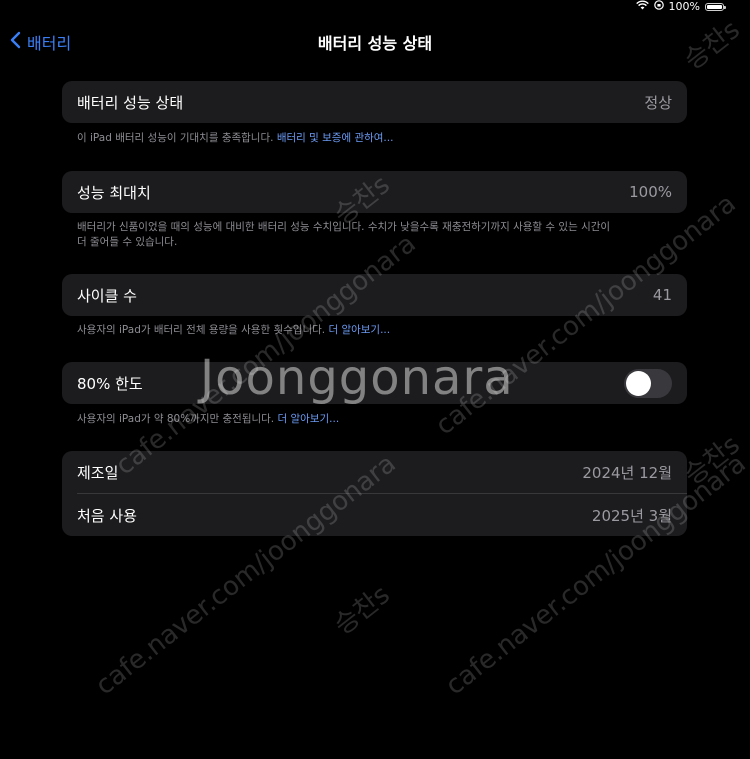  Describe the element at coordinates (114, 192) in the screenshot. I see `capacity-label: 성능 최대치` at that location.